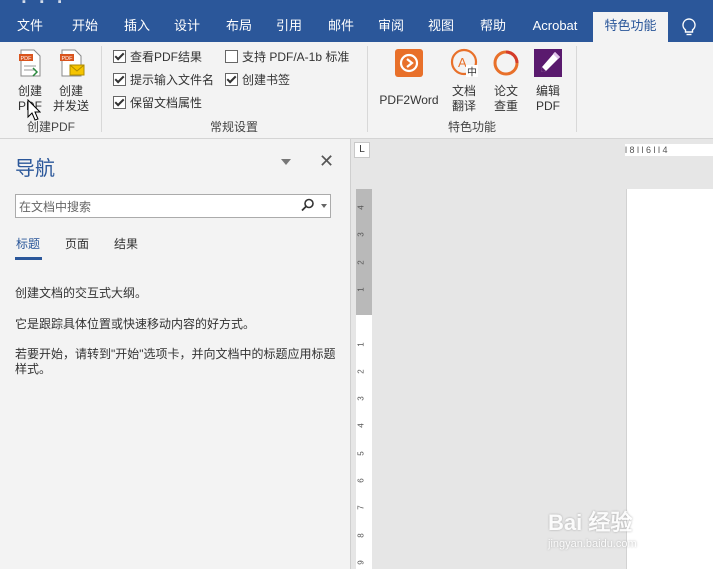  What do you see at coordinates (296, 57) in the screenshot?
I see `pdfa-support-label: 支持 PDF/A-1b 标准` at bounding box center [296, 57].